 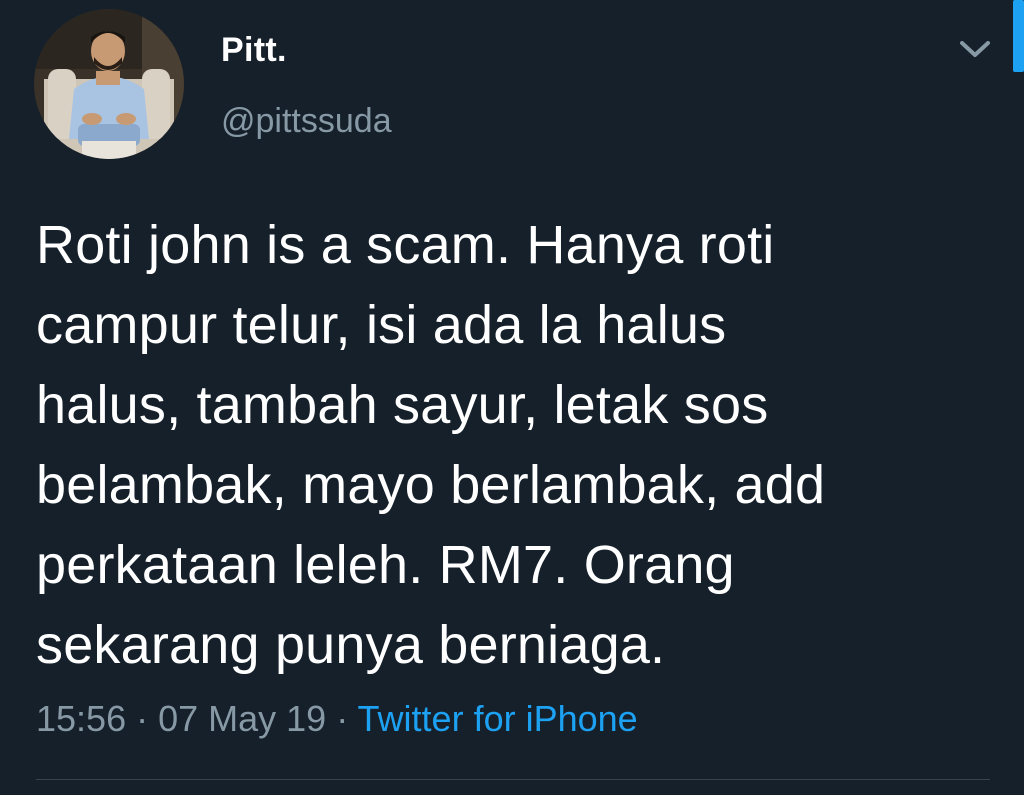 I want to click on user-handle: @pittssuda, so click(x=306, y=121).